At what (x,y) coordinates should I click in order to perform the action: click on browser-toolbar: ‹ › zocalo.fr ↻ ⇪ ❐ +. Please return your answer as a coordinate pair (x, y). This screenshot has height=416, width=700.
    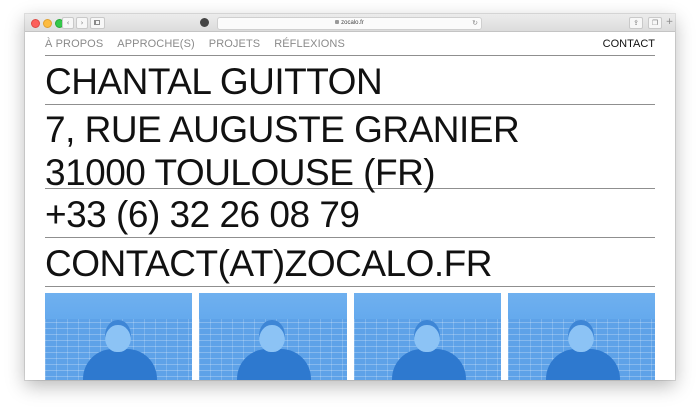
    Looking at the image, I should click on (350, 23).